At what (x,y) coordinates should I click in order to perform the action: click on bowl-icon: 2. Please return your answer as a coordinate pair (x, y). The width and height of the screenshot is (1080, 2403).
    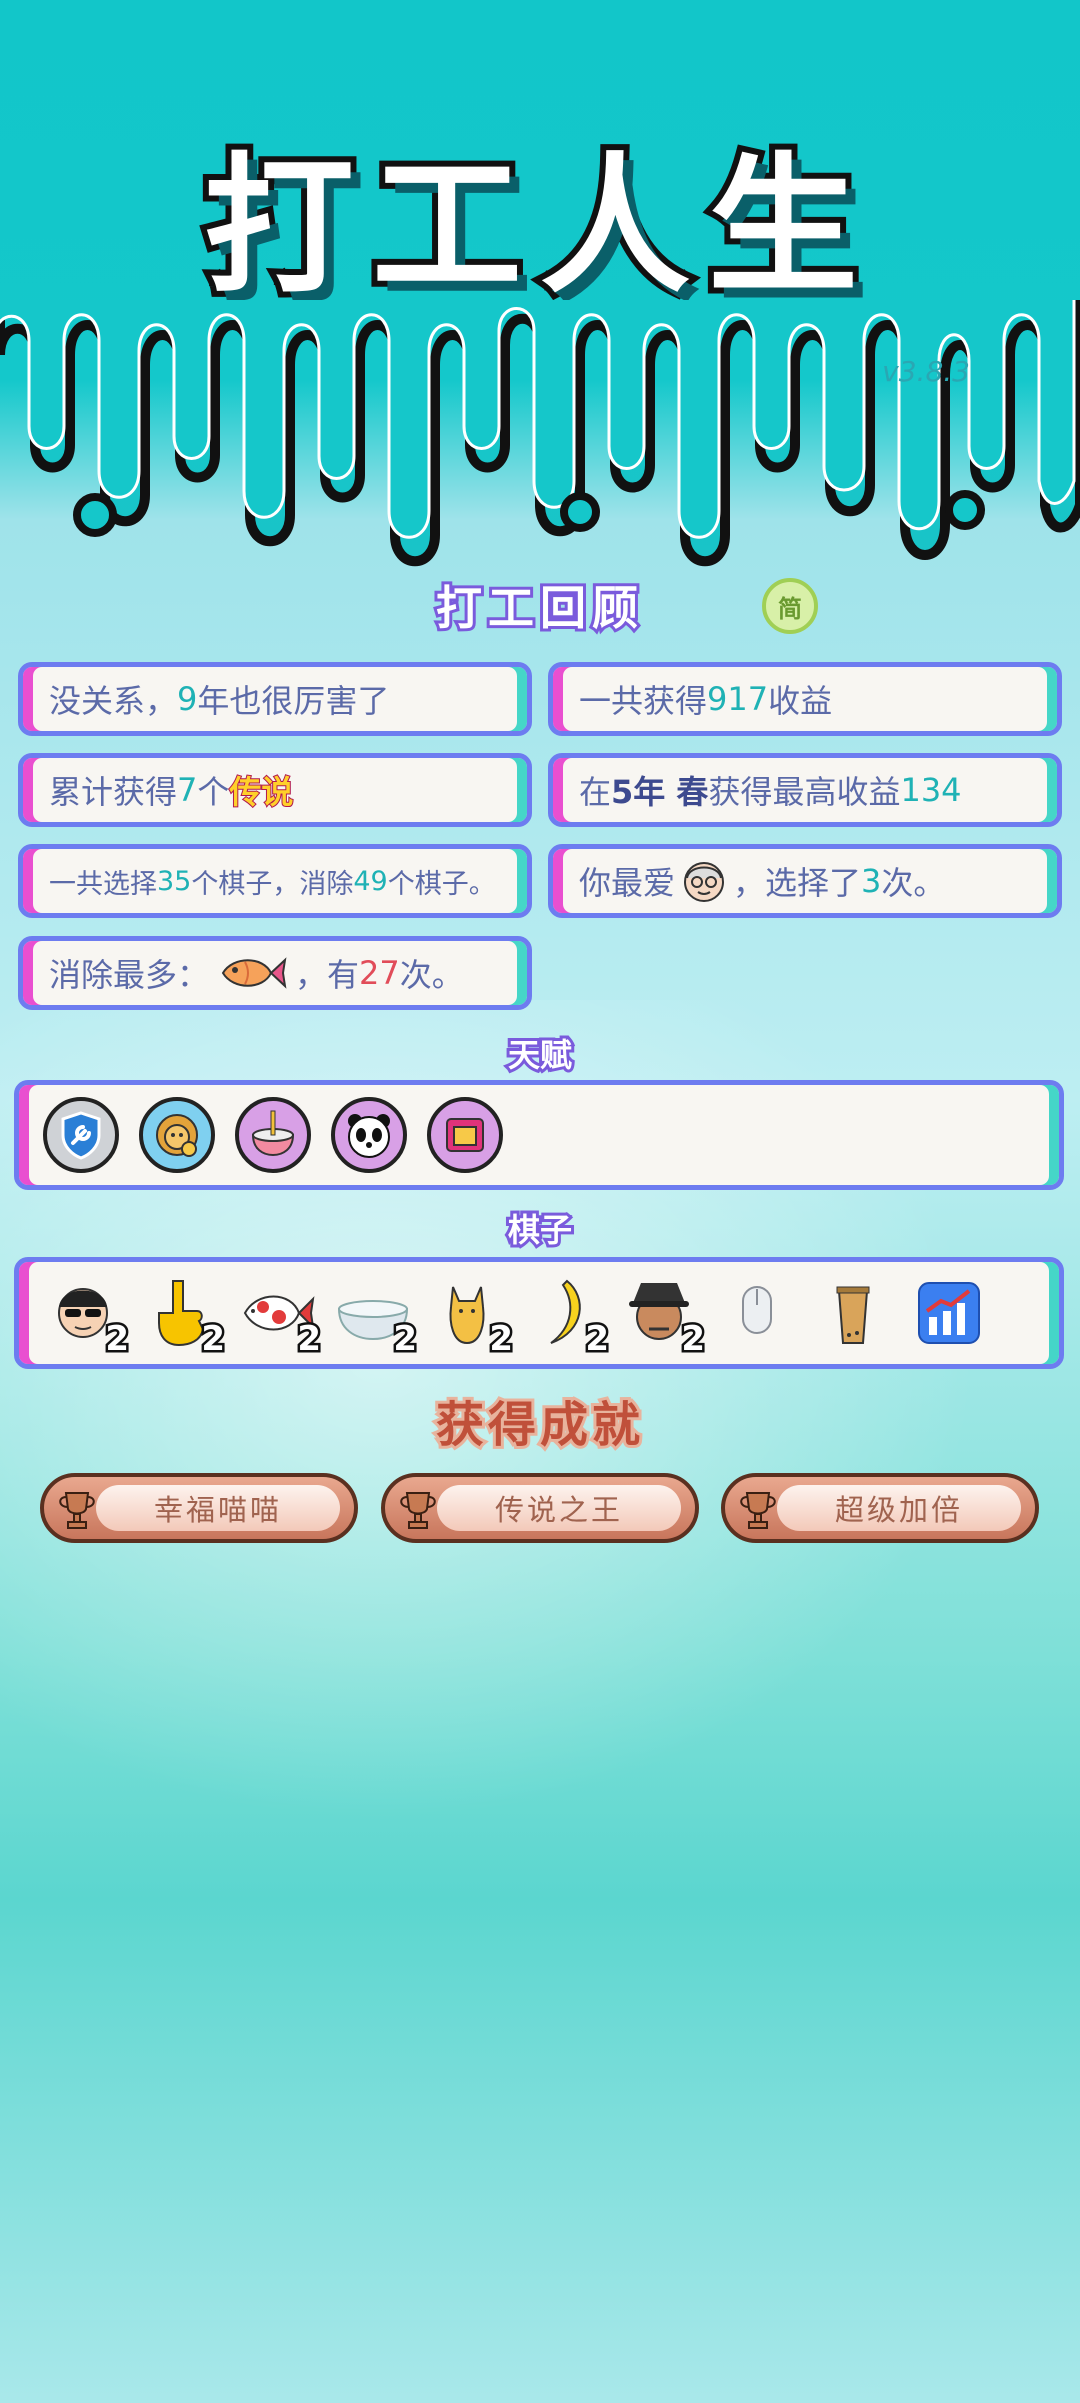
    Looking at the image, I should click on (377, 1317).